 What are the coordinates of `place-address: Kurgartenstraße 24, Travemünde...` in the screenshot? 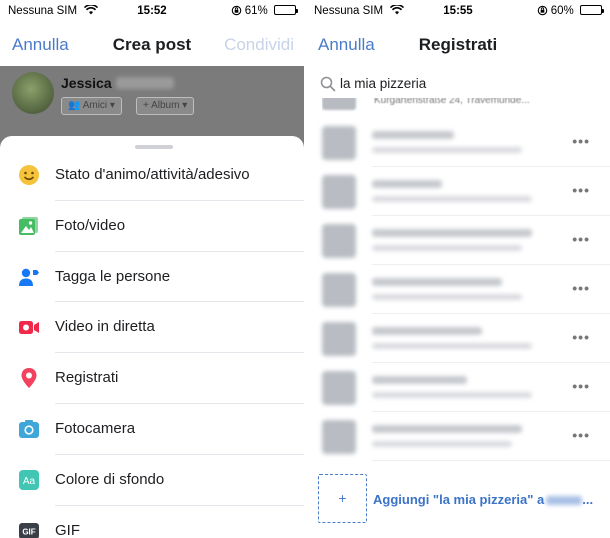 It's located at (452, 102).